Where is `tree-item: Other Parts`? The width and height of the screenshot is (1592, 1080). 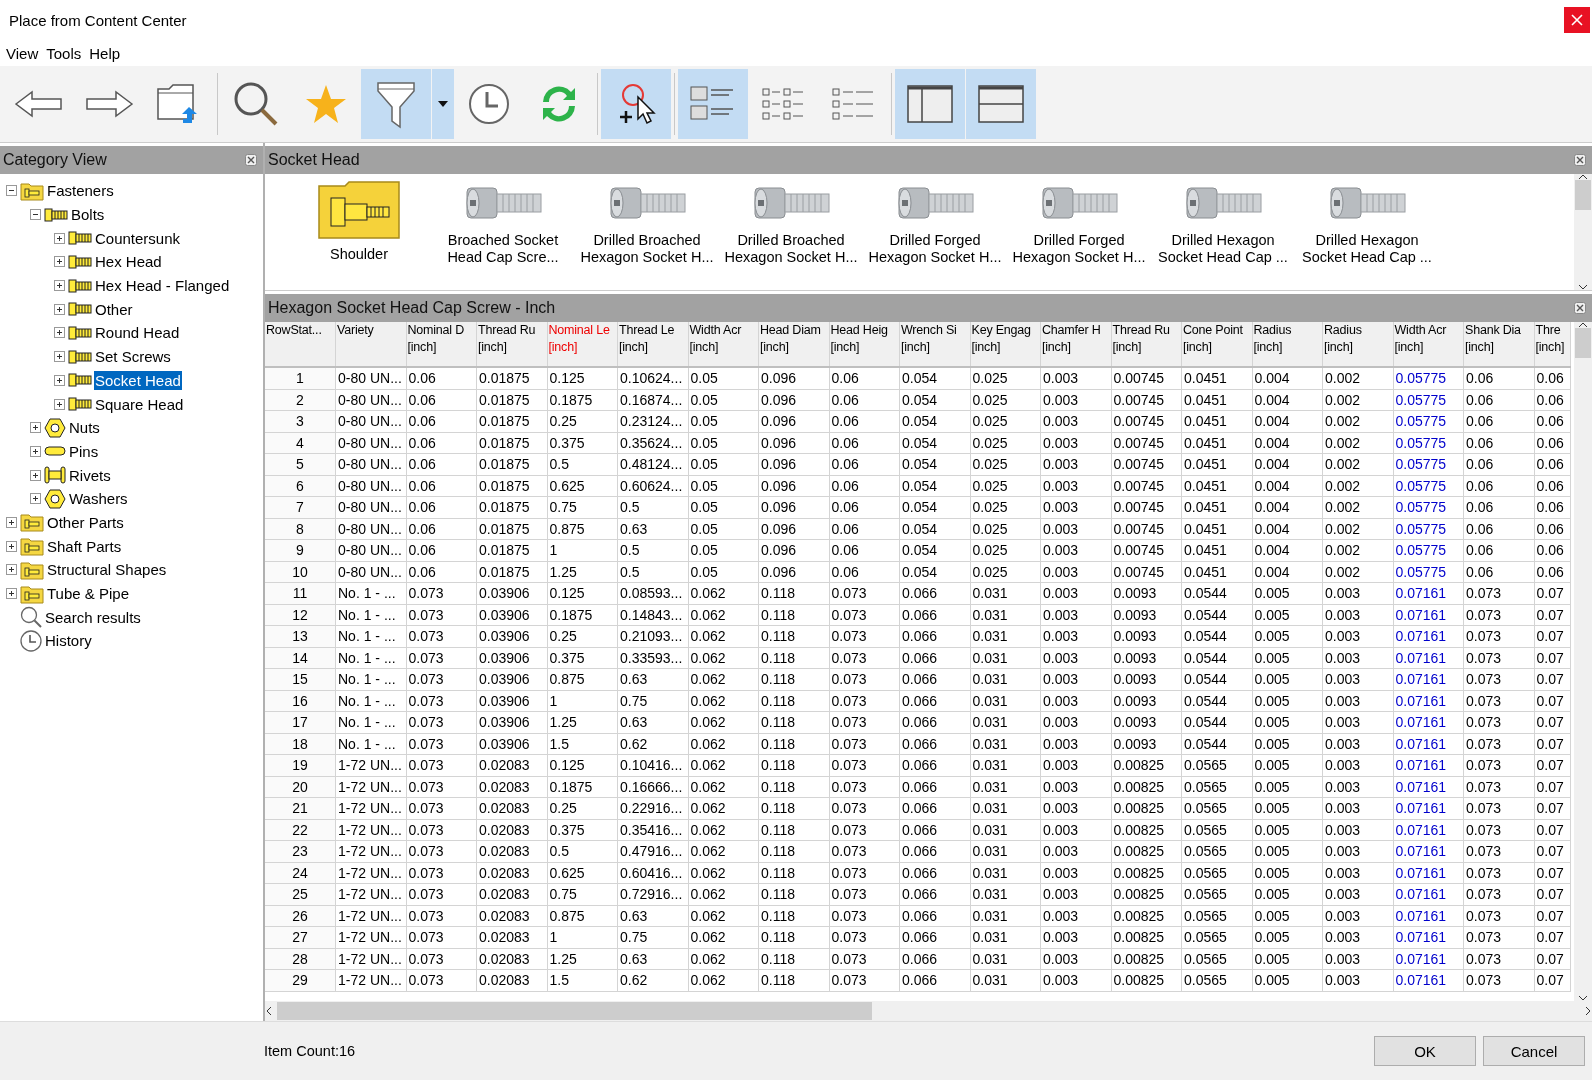 tree-item: Other Parts is located at coordinates (85, 522).